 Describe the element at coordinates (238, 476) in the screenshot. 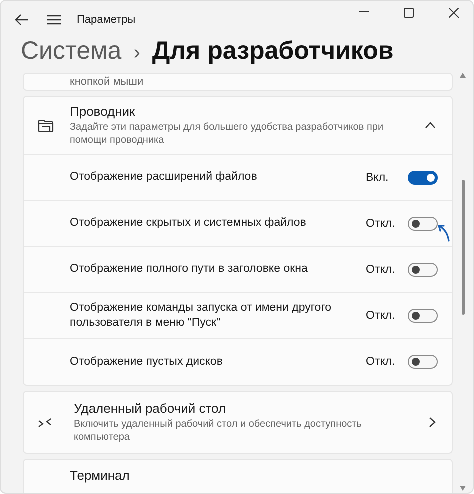

I see `terminal-card: Терминал` at that location.